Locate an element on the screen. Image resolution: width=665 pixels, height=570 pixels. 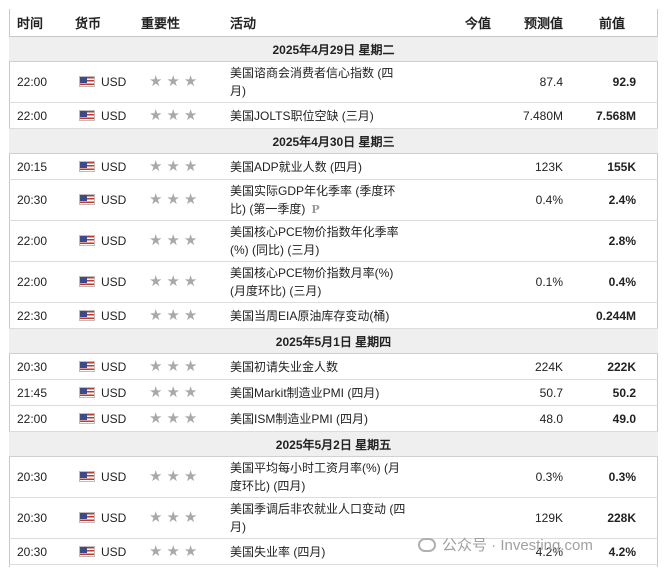
event-name: 美国失业率 (四月) is located at coordinates (332, 551).